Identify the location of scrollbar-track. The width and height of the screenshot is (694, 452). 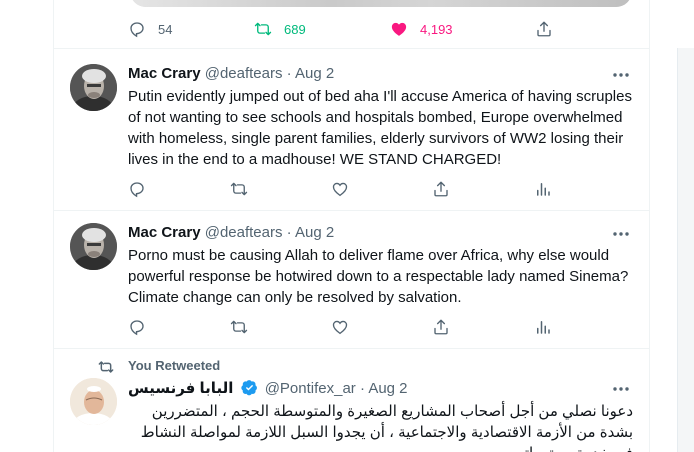
(685, 250).